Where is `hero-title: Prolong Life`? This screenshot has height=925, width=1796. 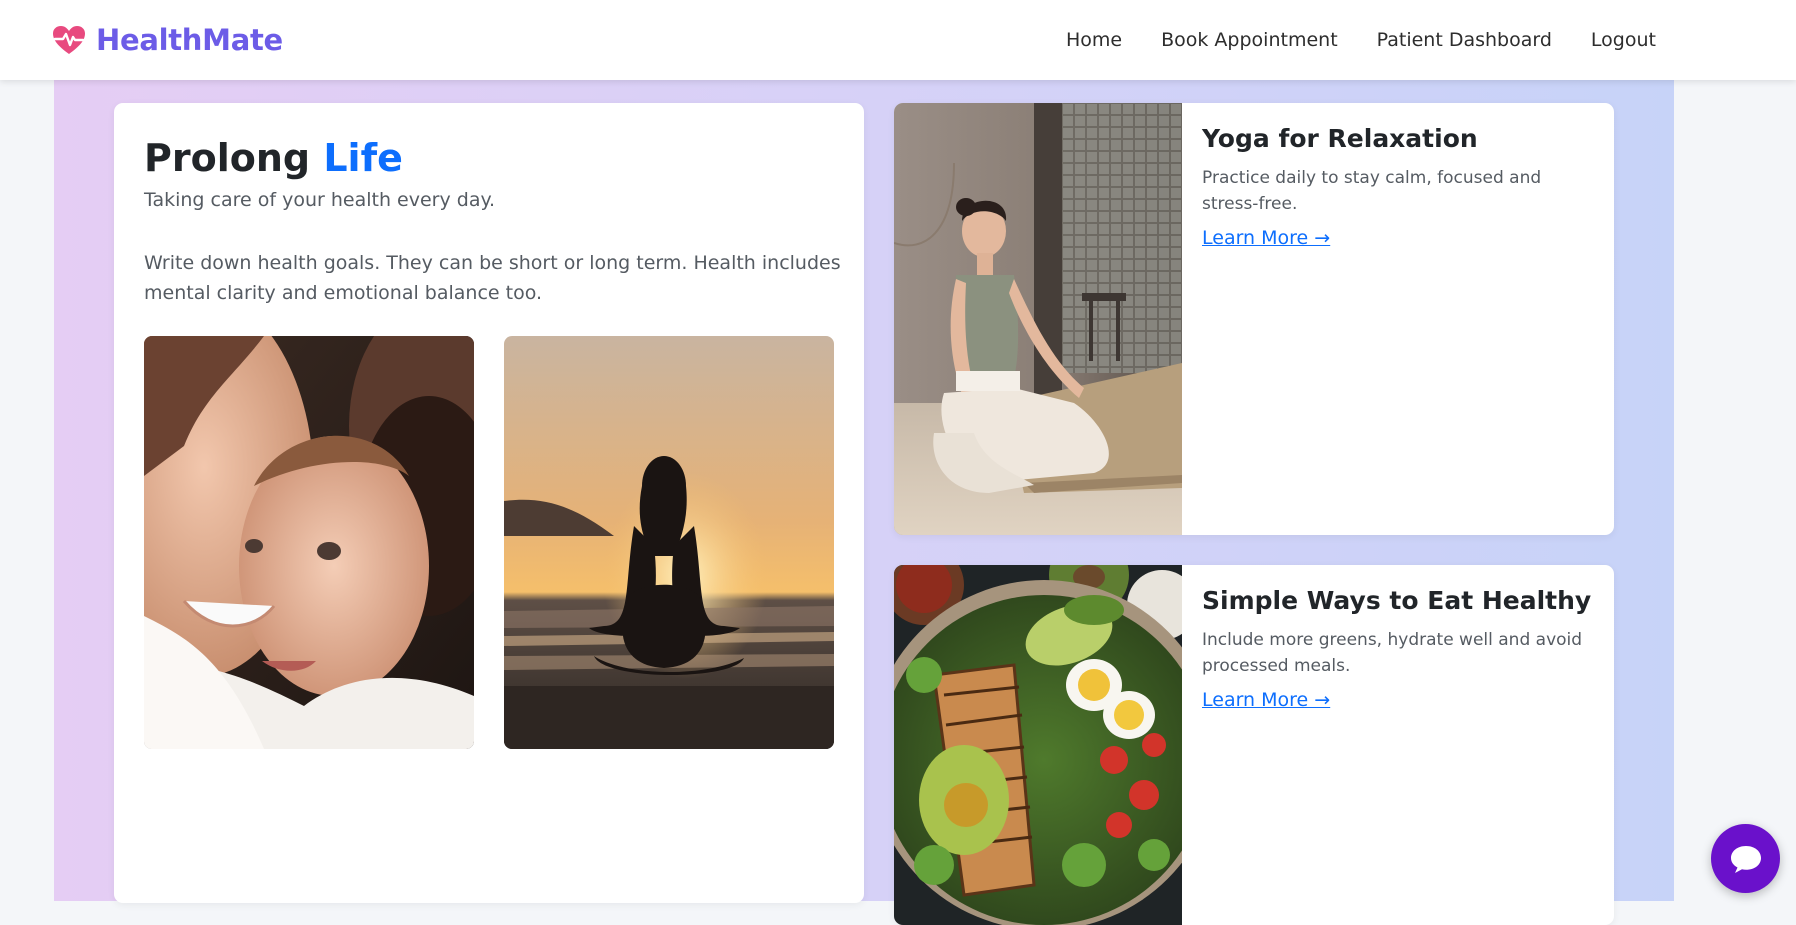 hero-title: Prolong Life is located at coordinates (273, 158).